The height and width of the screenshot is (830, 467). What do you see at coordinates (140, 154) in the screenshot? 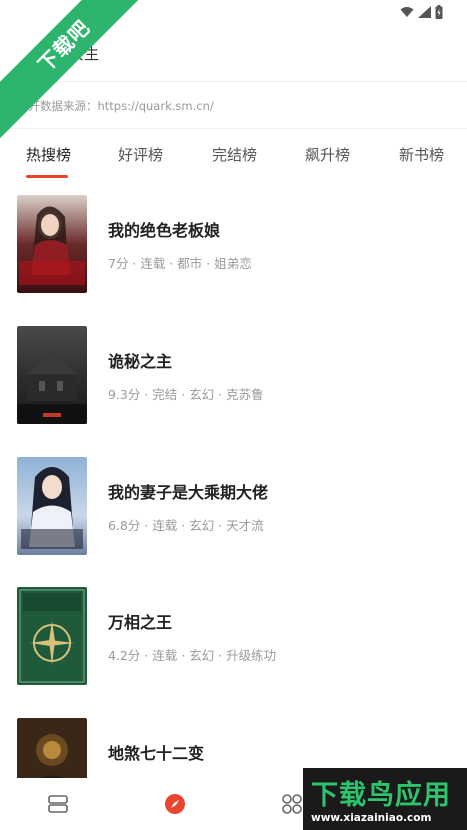
I see `tab-top-rated: 好评榜` at bounding box center [140, 154].